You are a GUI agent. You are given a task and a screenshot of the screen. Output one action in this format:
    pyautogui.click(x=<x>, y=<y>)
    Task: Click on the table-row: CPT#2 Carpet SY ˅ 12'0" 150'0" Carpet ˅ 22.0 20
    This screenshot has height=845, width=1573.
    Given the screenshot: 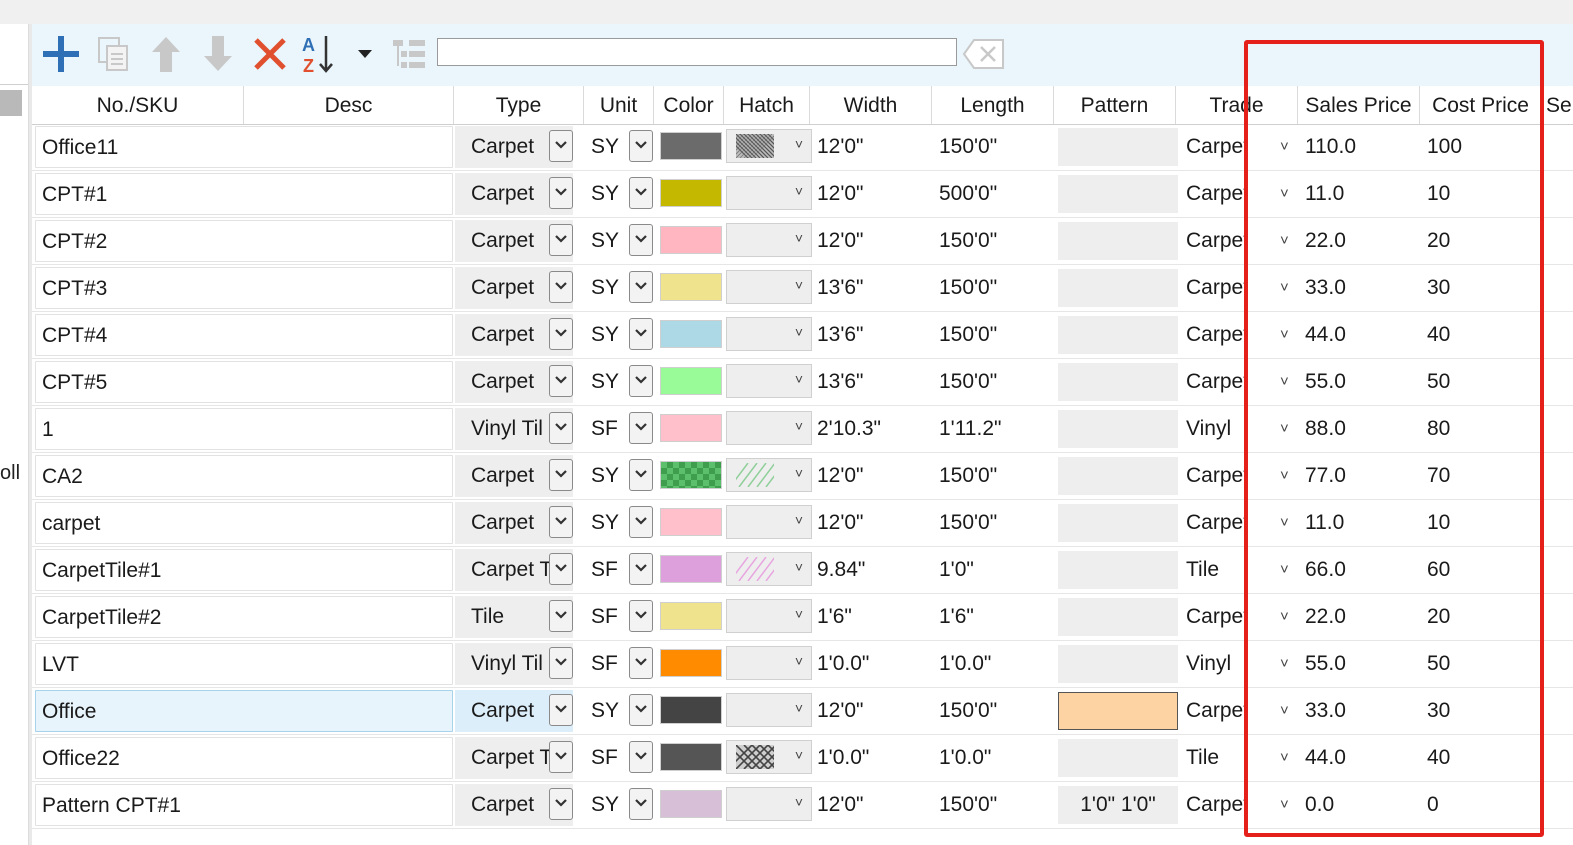 What is the action you would take?
    pyautogui.click(x=802, y=241)
    